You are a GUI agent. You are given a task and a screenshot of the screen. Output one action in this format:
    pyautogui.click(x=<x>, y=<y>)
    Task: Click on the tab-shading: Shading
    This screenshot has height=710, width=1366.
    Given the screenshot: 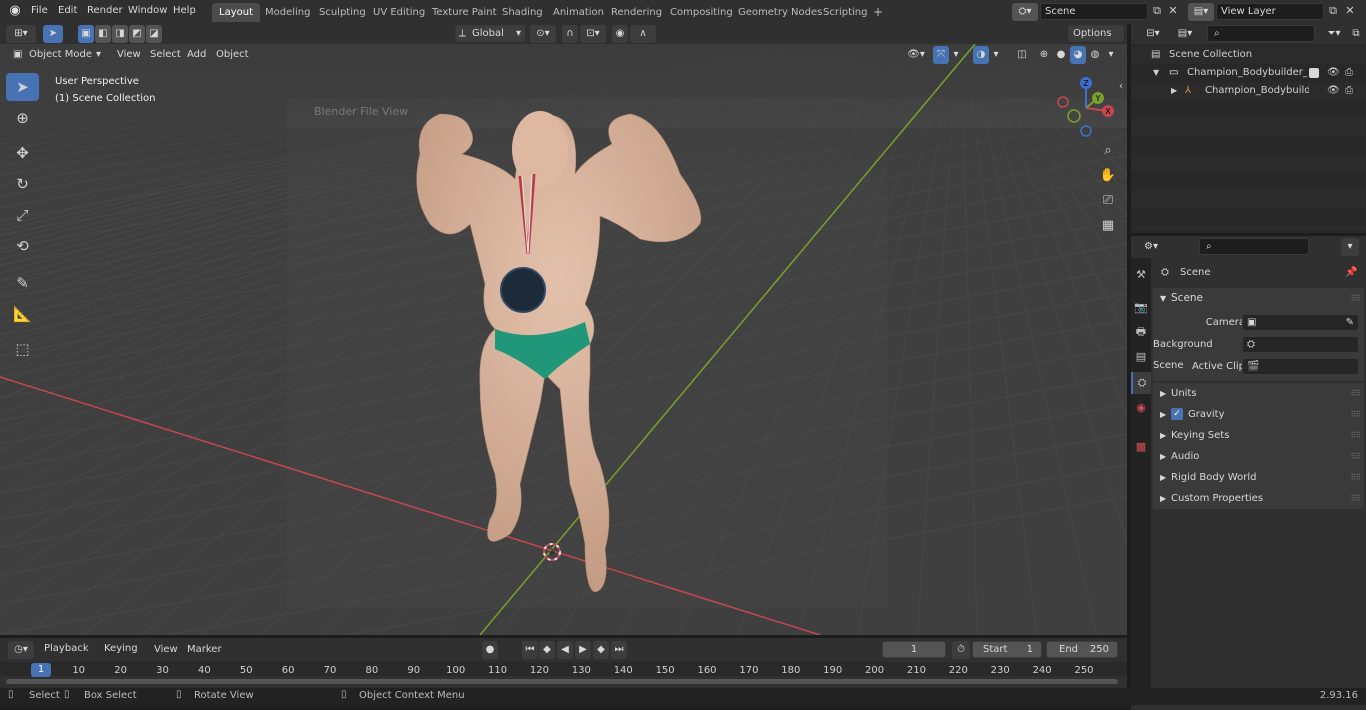 What is the action you would take?
    pyautogui.click(x=522, y=12)
    